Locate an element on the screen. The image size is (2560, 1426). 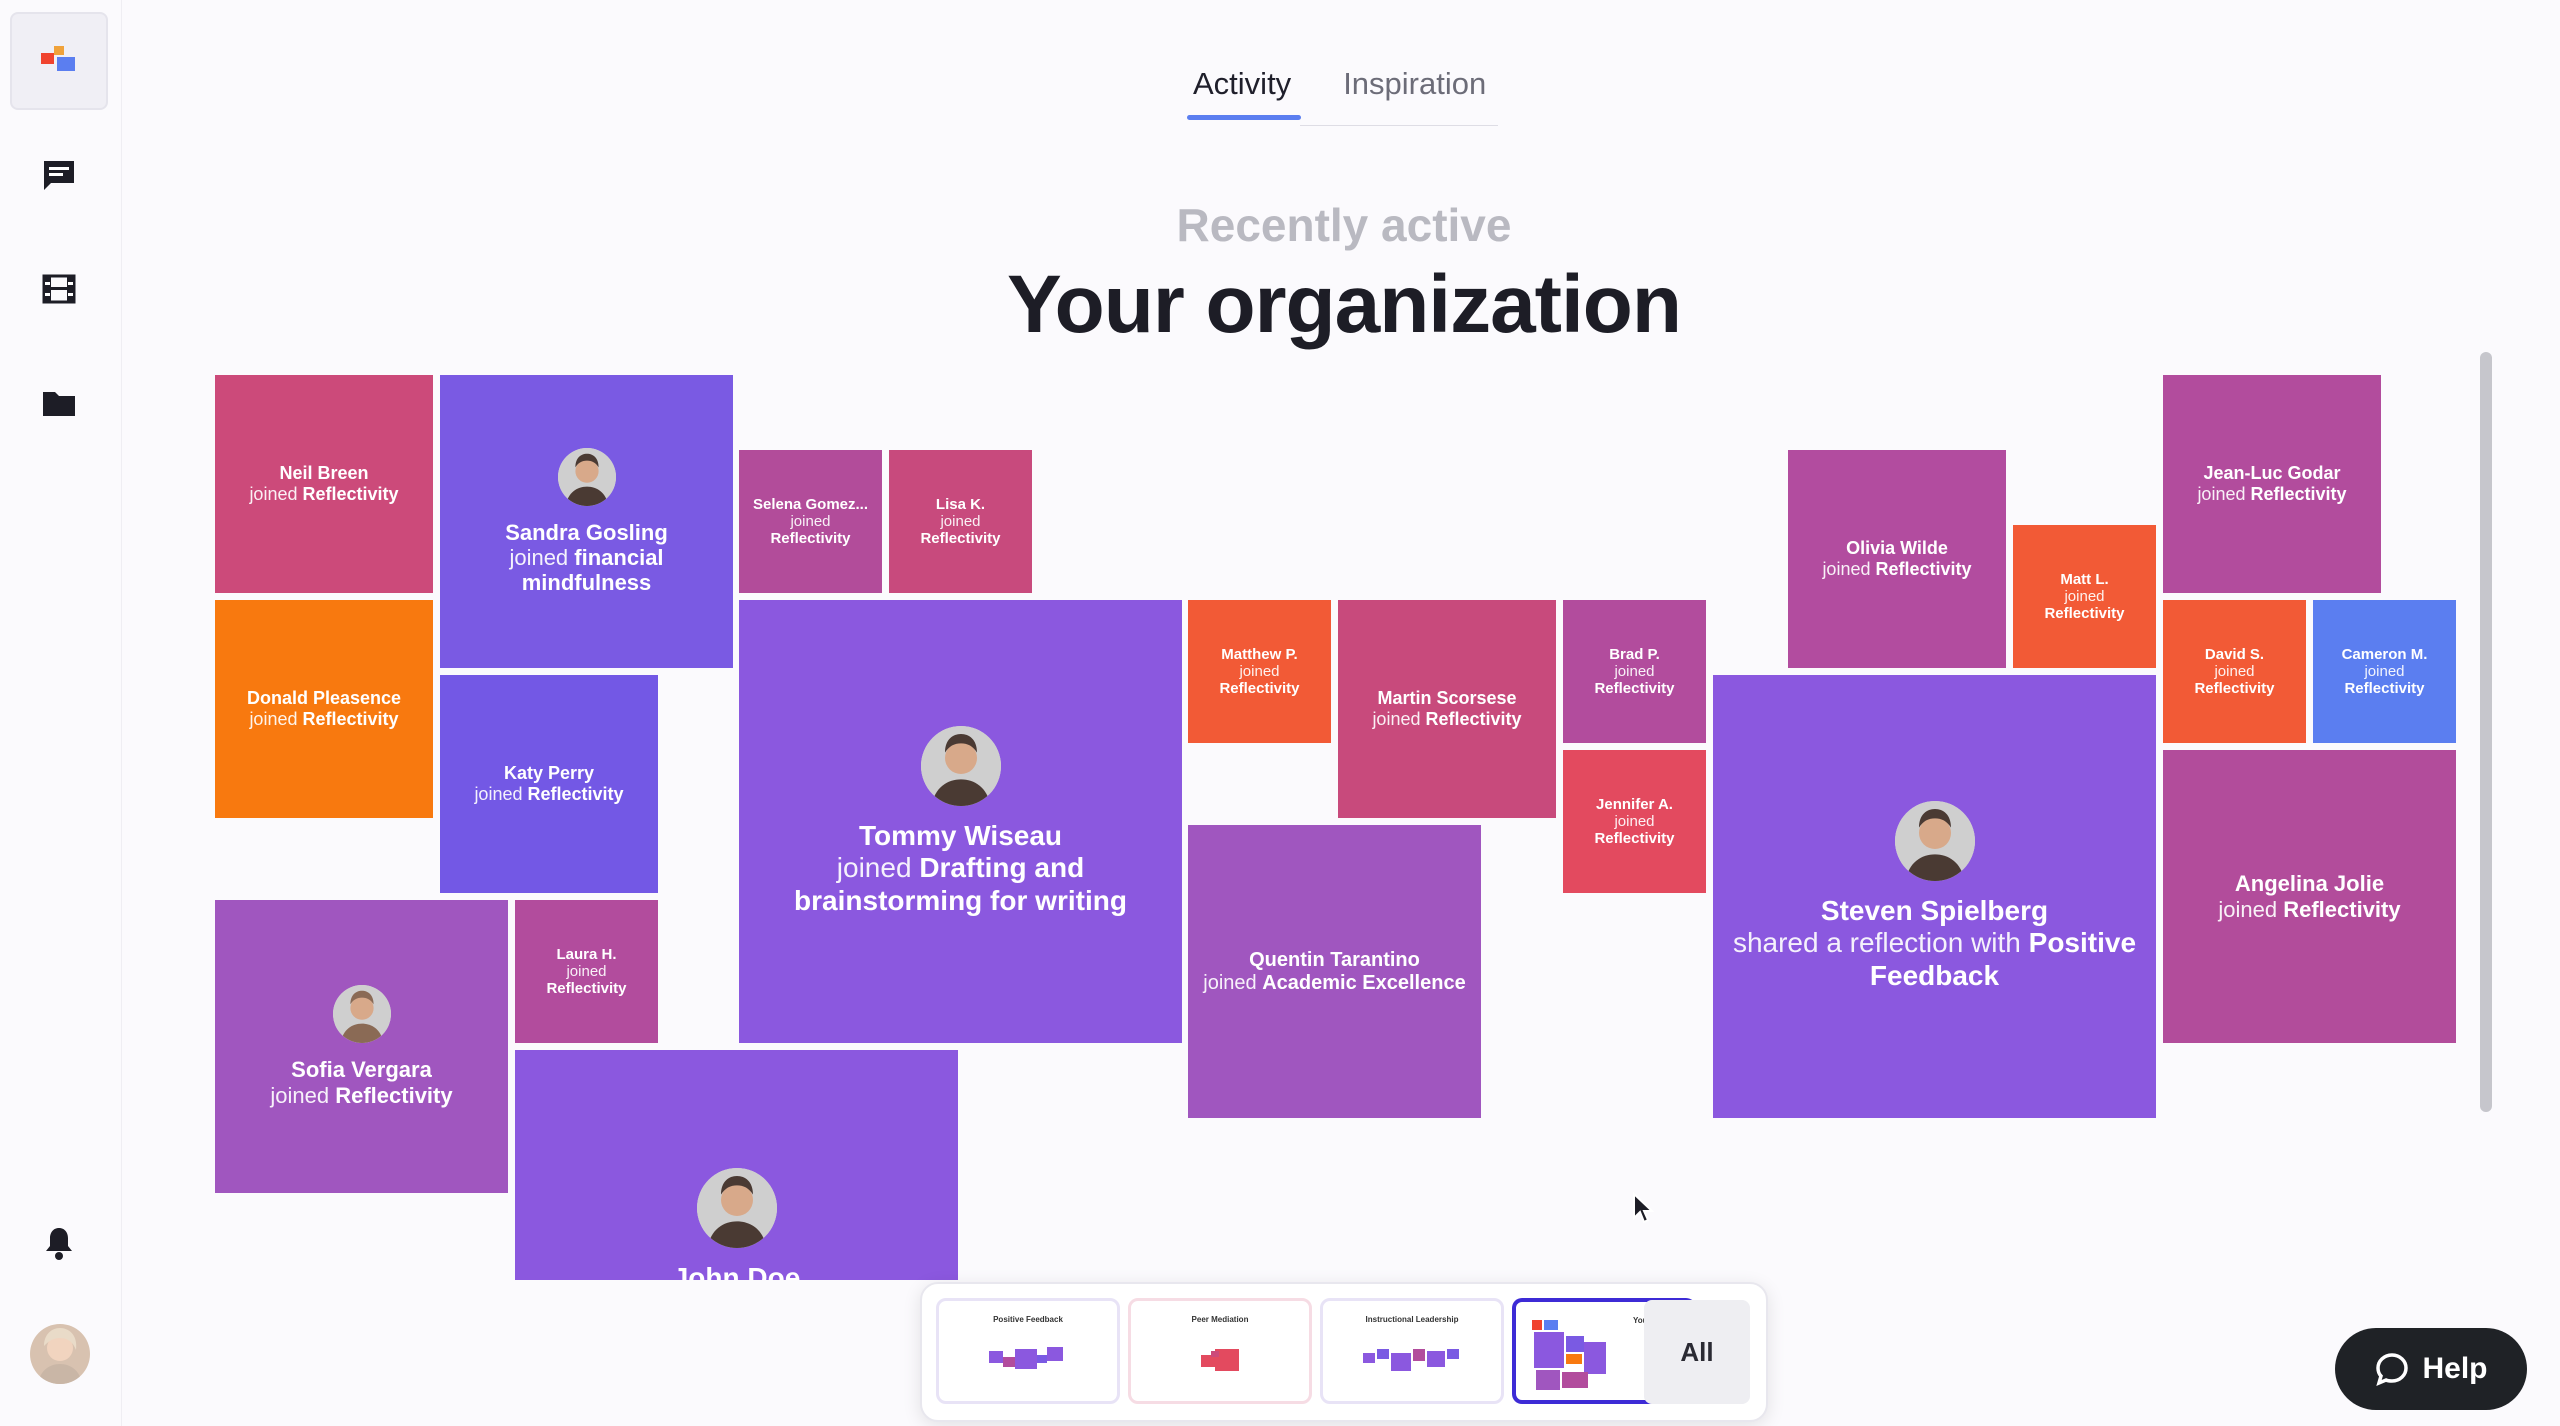
activity-tile: Matt L. joined Reflectivity is located at coordinates (2084, 596).